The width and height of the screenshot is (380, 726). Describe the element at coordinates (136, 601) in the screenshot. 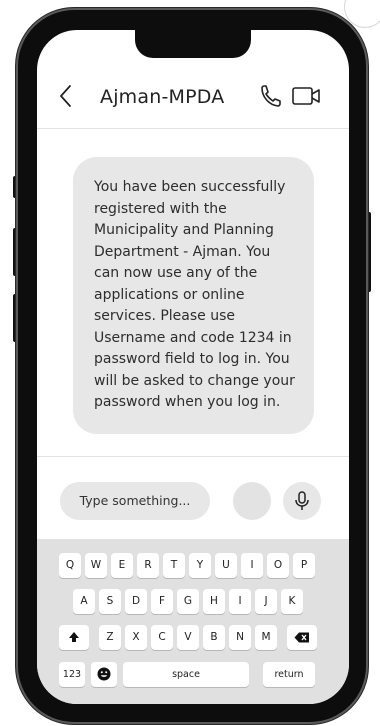

I see `key-d: D` at that location.